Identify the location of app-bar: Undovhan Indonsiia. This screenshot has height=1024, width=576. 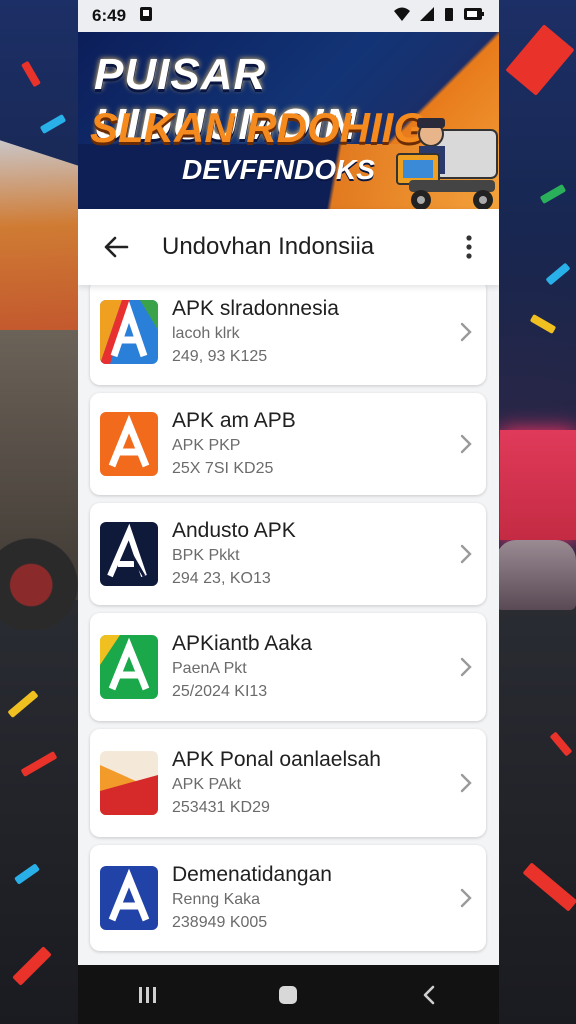
(288, 247).